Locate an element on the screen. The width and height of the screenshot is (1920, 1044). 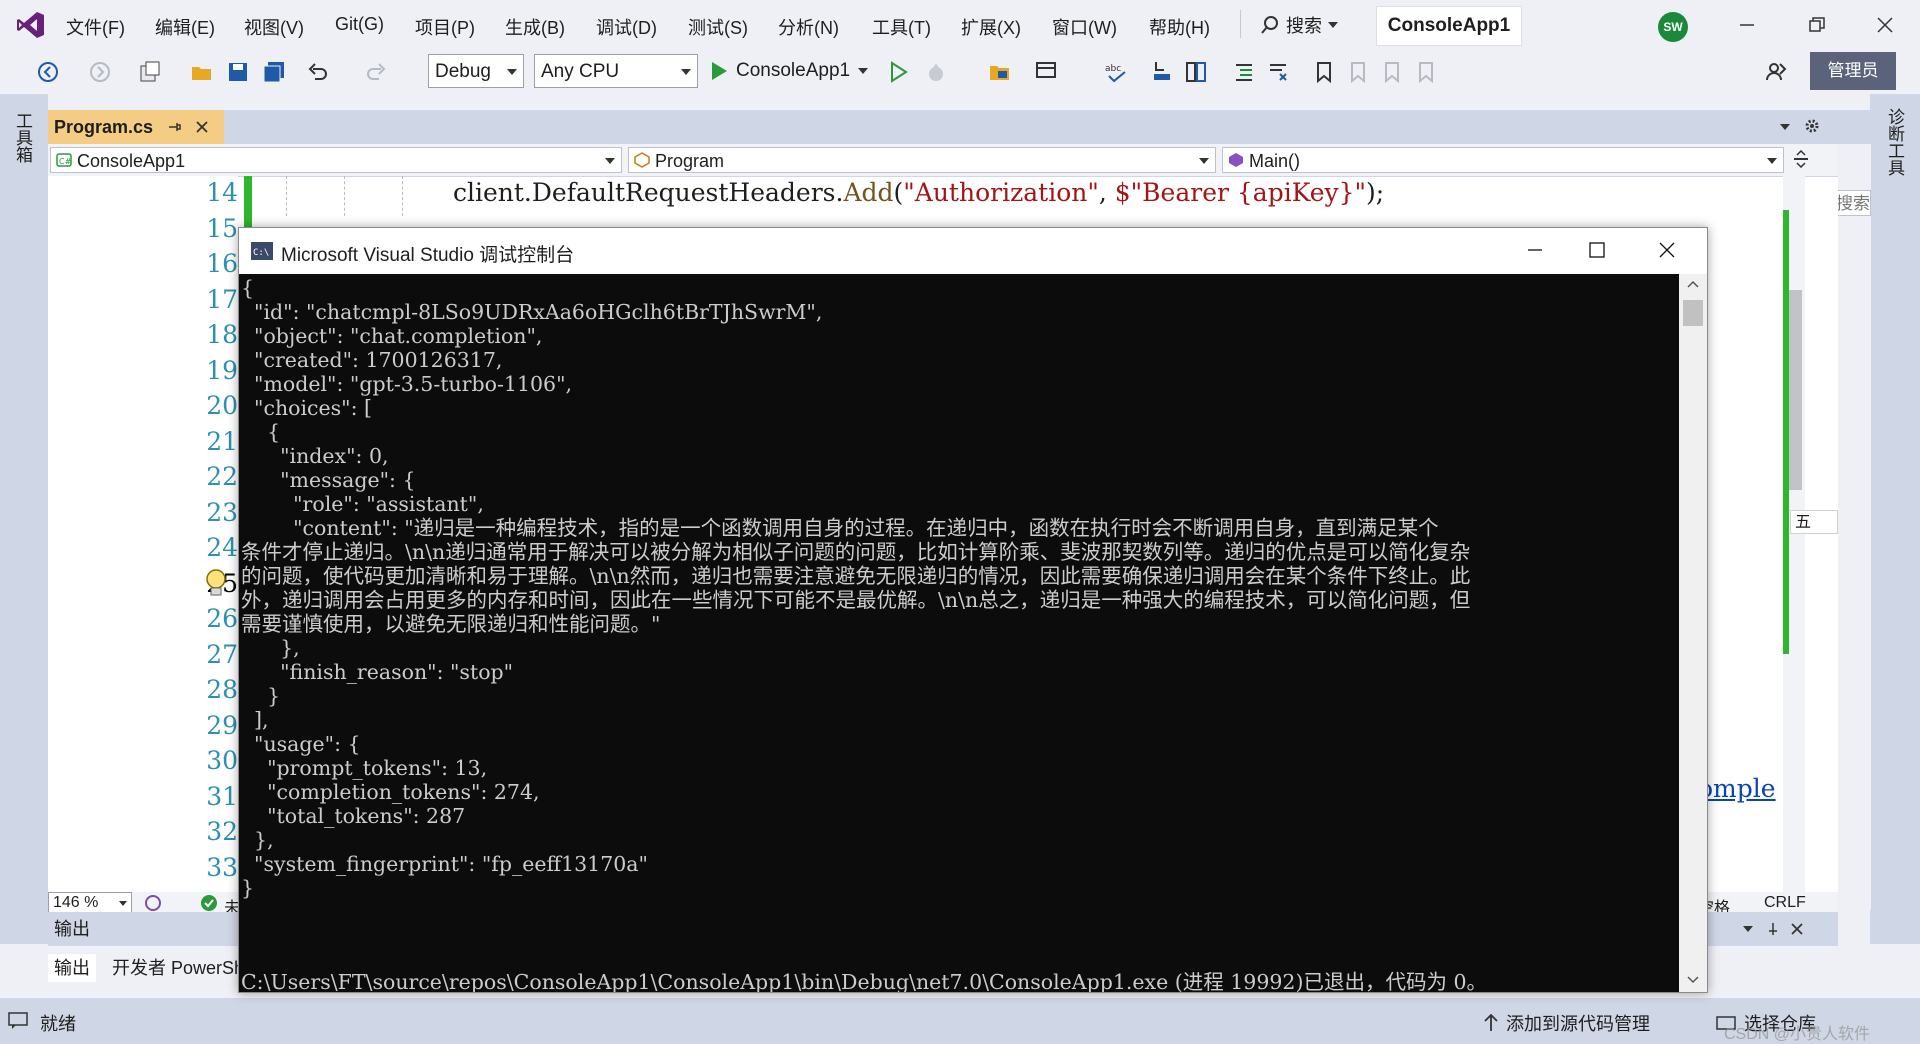
save-all-icon is located at coordinates (274, 72).